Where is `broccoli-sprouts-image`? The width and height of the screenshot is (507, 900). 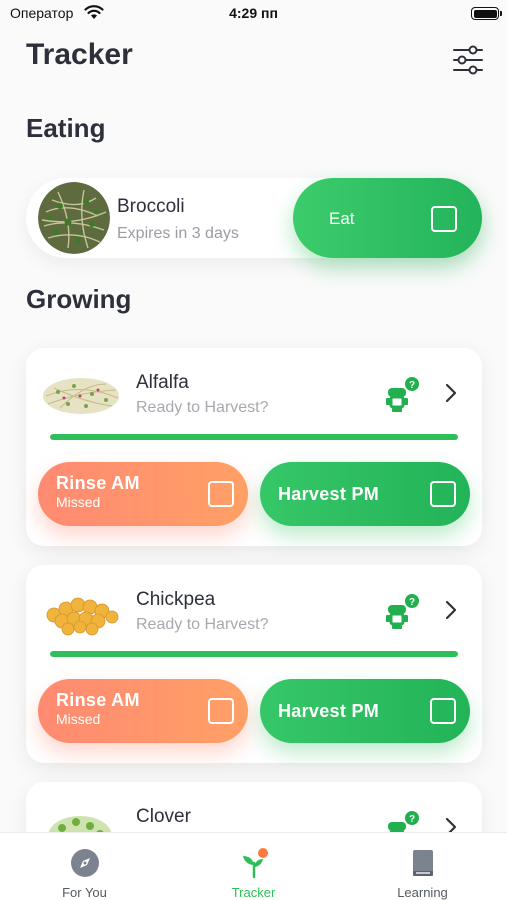
broccoli-sprouts-image is located at coordinates (74, 218).